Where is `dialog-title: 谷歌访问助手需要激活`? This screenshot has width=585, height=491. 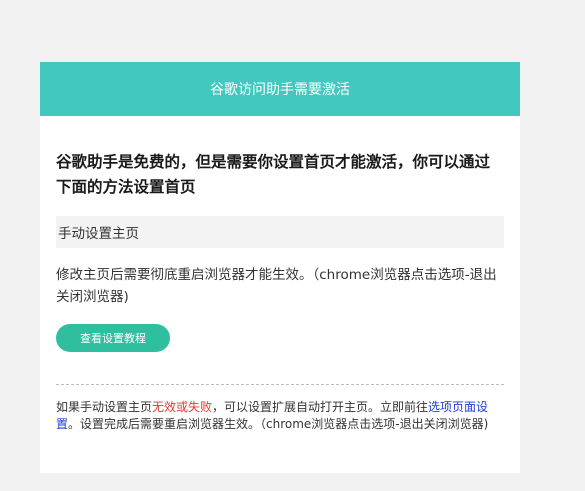 dialog-title: 谷歌访问助手需要激活 is located at coordinates (280, 90).